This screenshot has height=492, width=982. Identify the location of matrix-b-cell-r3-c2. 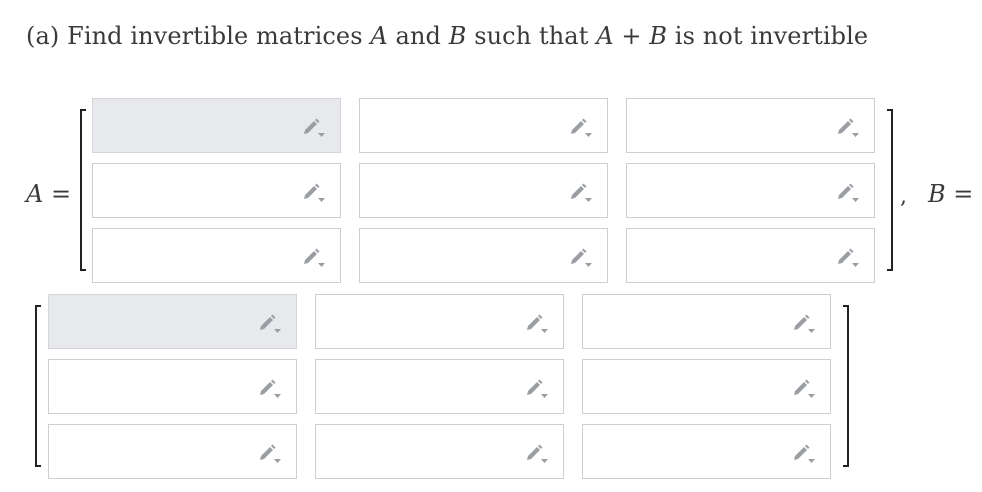
(439, 451).